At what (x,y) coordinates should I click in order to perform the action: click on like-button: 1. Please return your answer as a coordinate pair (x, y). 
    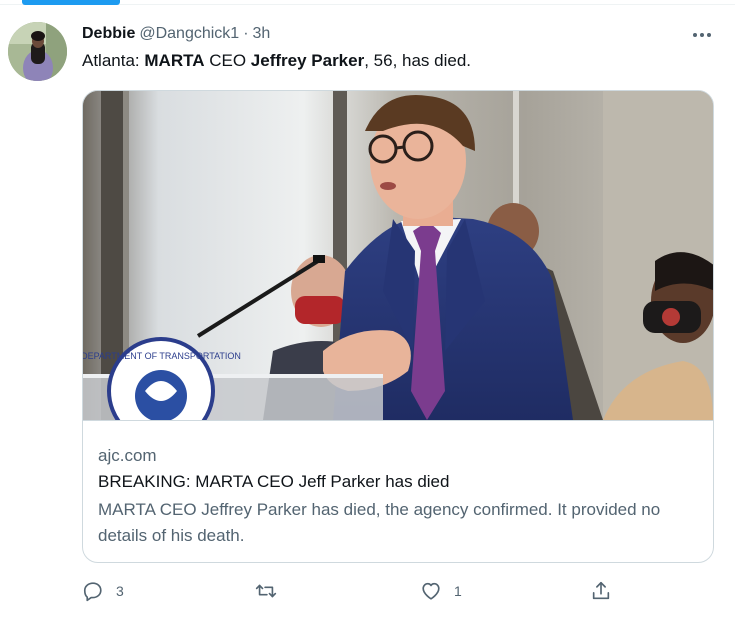
    Looking at the image, I should click on (441, 591).